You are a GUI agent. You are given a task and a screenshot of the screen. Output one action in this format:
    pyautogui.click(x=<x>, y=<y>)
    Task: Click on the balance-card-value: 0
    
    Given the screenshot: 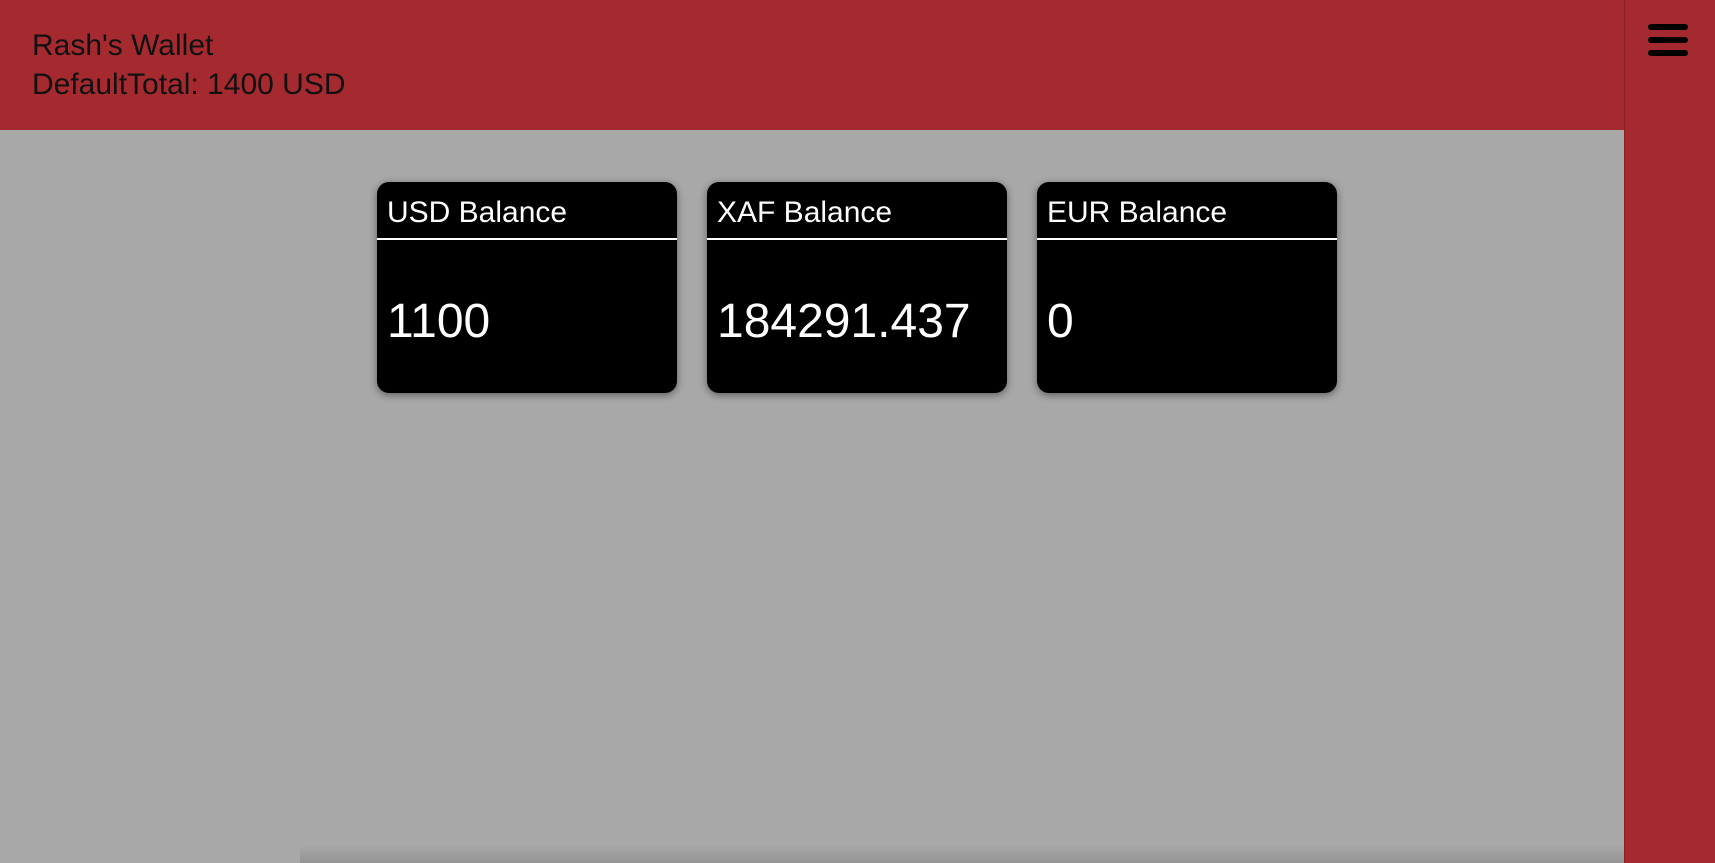 What is the action you would take?
    pyautogui.click(x=1060, y=321)
    